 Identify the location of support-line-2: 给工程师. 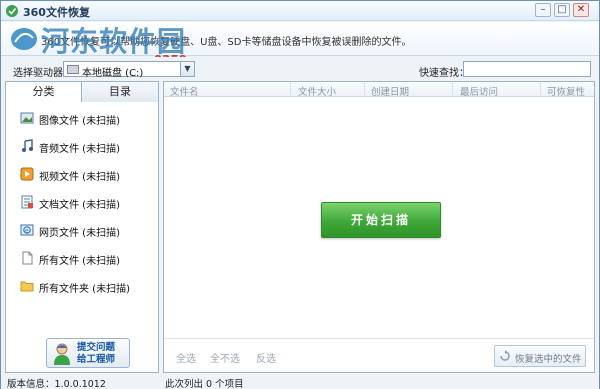
(96, 359).